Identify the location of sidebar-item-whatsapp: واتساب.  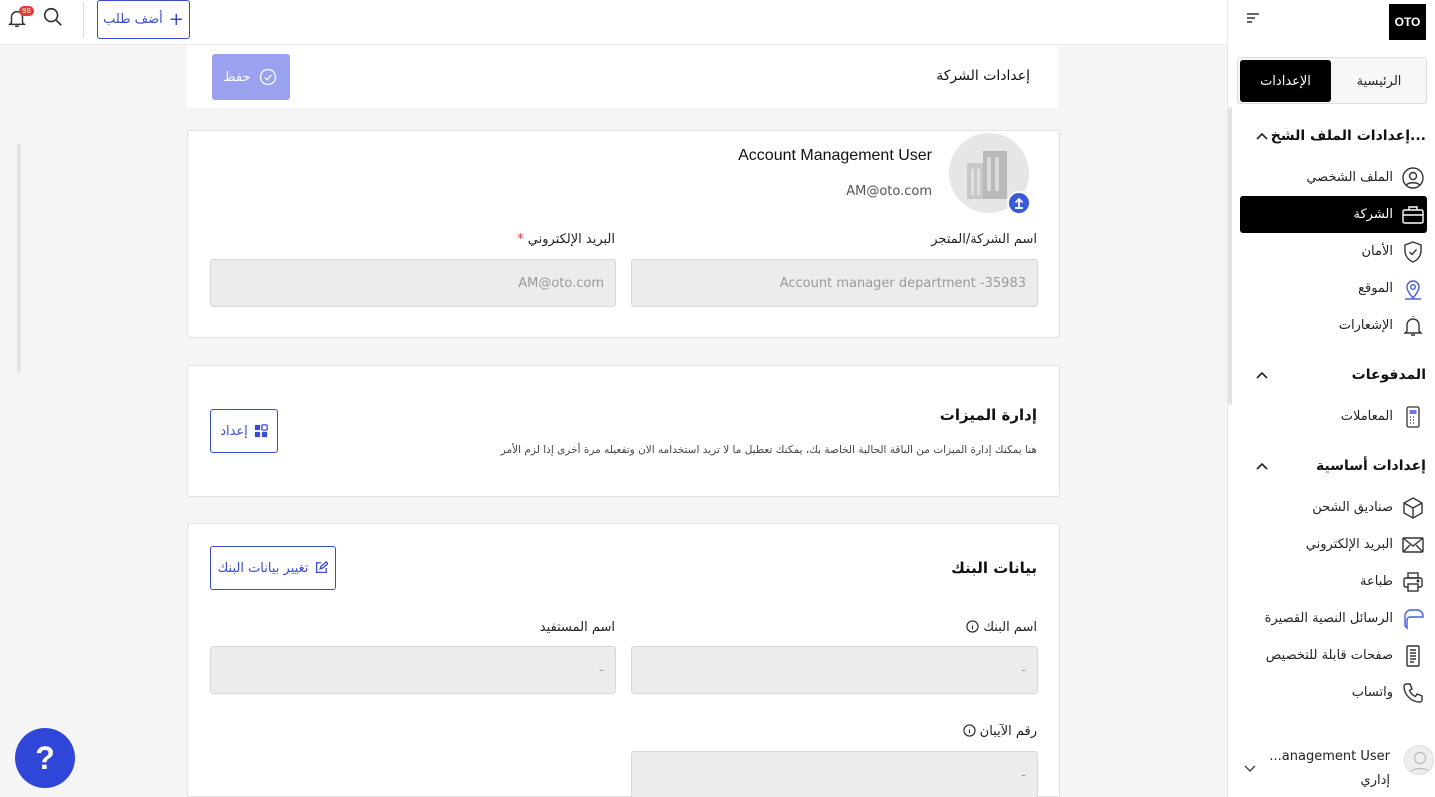
(1333, 692).